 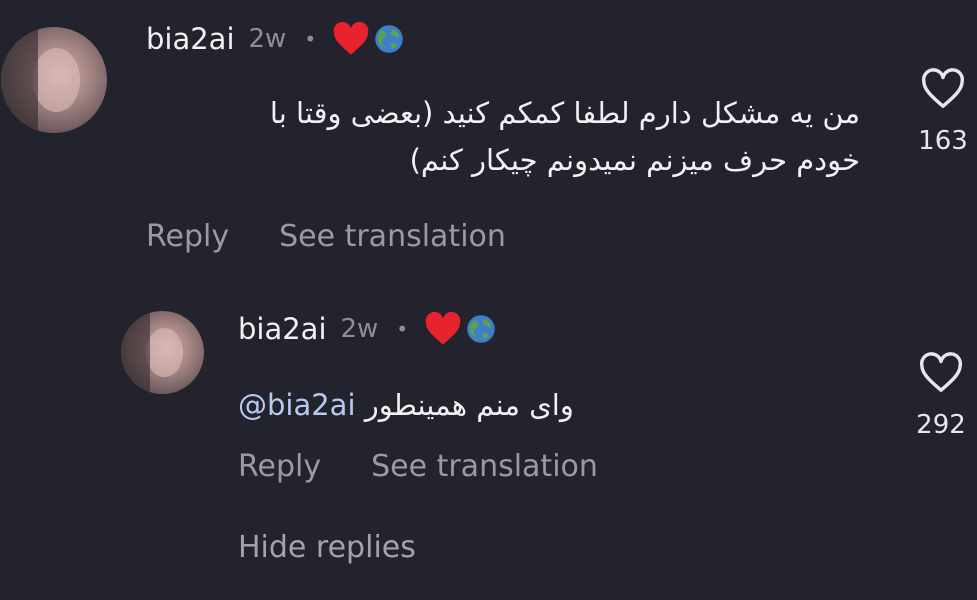 What do you see at coordinates (469, 405) in the screenshot?
I see `comment-text-line: وای منم همینطور` at bounding box center [469, 405].